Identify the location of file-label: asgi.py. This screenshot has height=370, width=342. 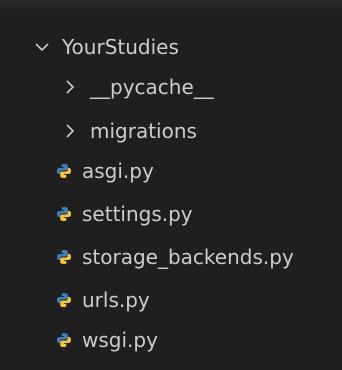
(118, 171).